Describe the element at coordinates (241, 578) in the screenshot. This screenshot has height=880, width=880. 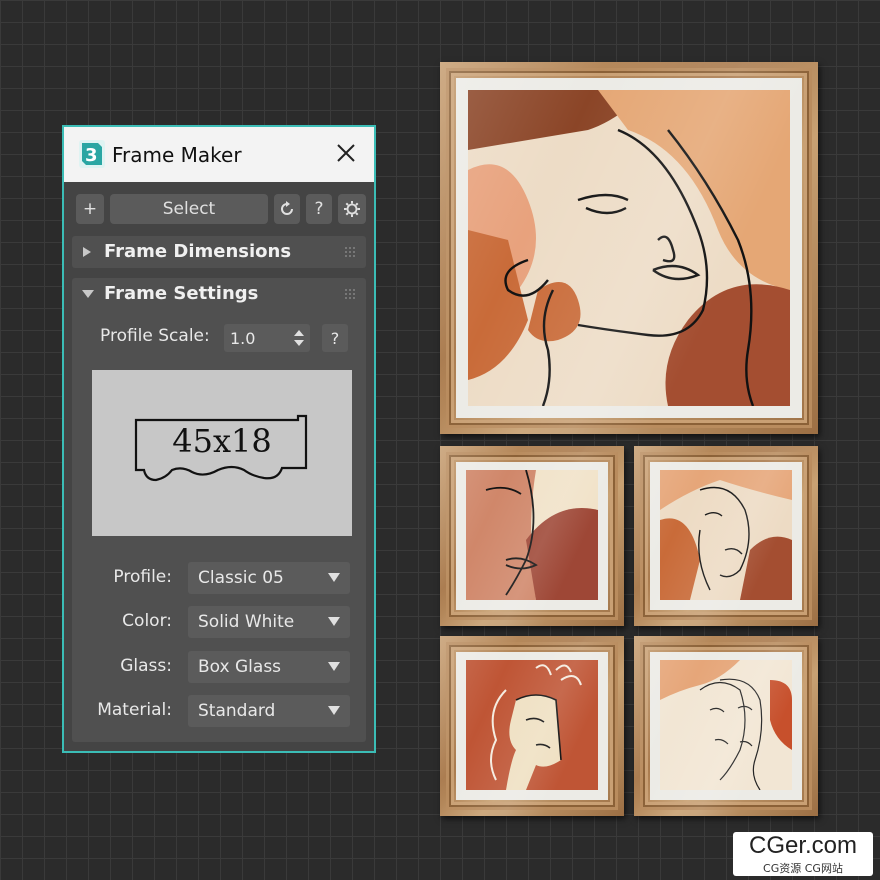
I see `profile-value: Classic 05` at that location.